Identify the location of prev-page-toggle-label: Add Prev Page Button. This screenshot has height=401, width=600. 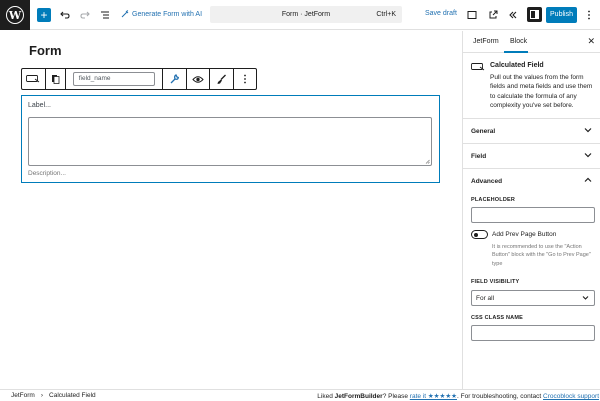
(524, 234).